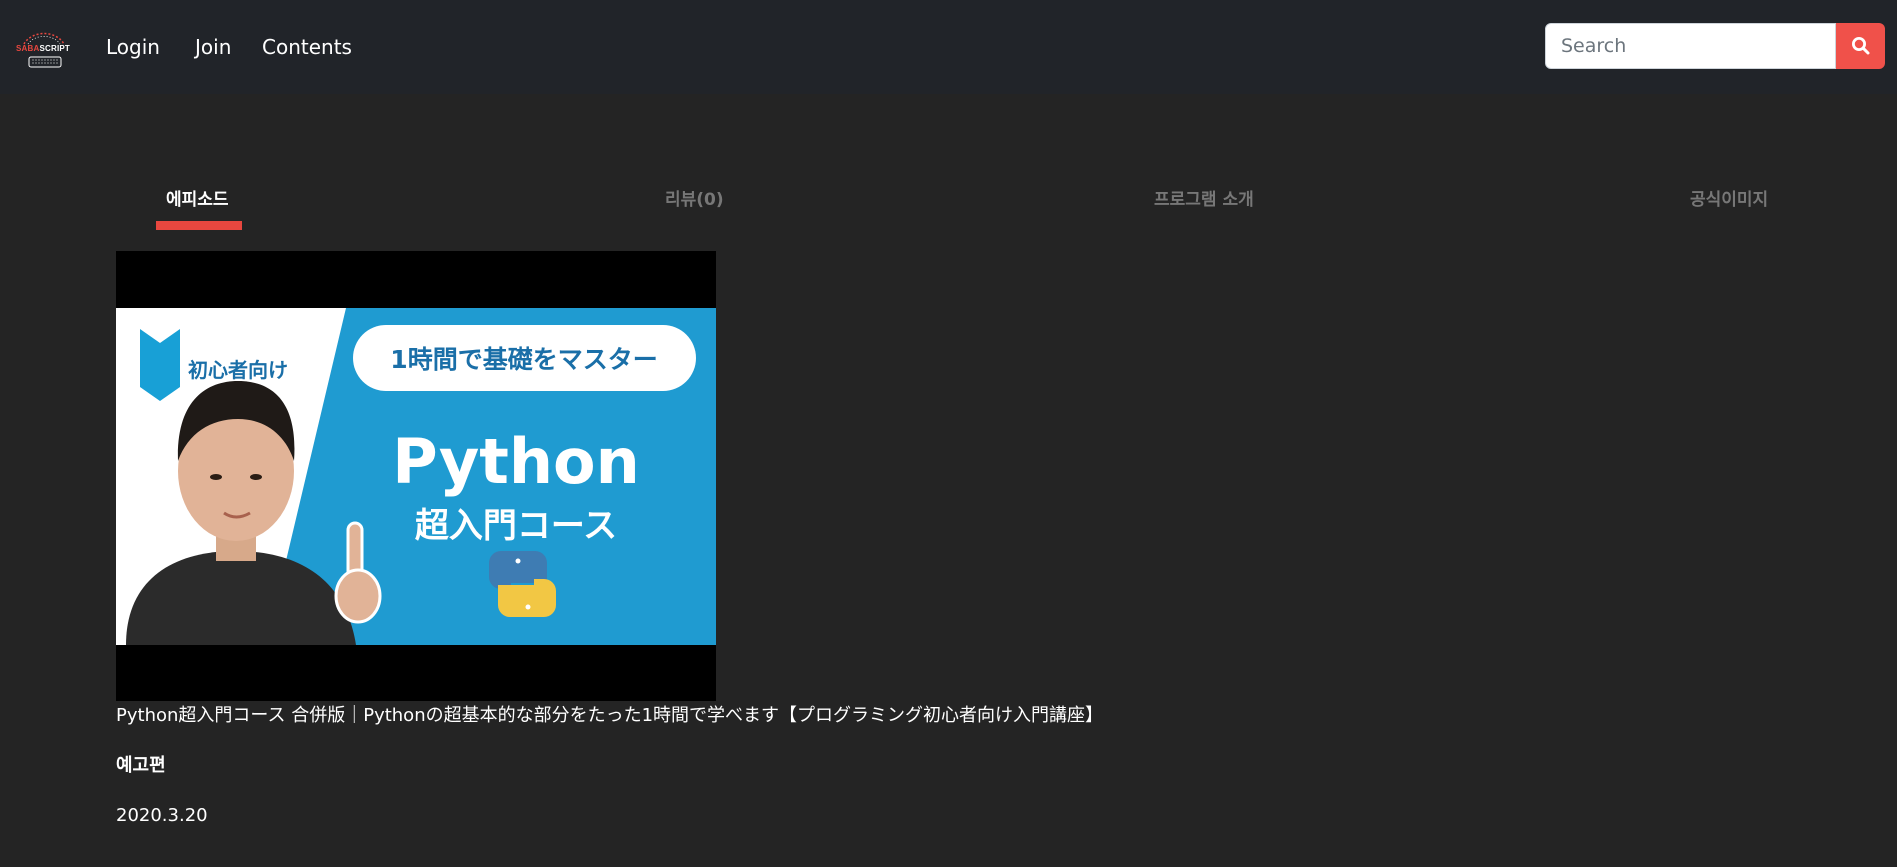 The image size is (1897, 867). What do you see at coordinates (516, 461) in the screenshot?
I see `thumbnail-heading: Python` at bounding box center [516, 461].